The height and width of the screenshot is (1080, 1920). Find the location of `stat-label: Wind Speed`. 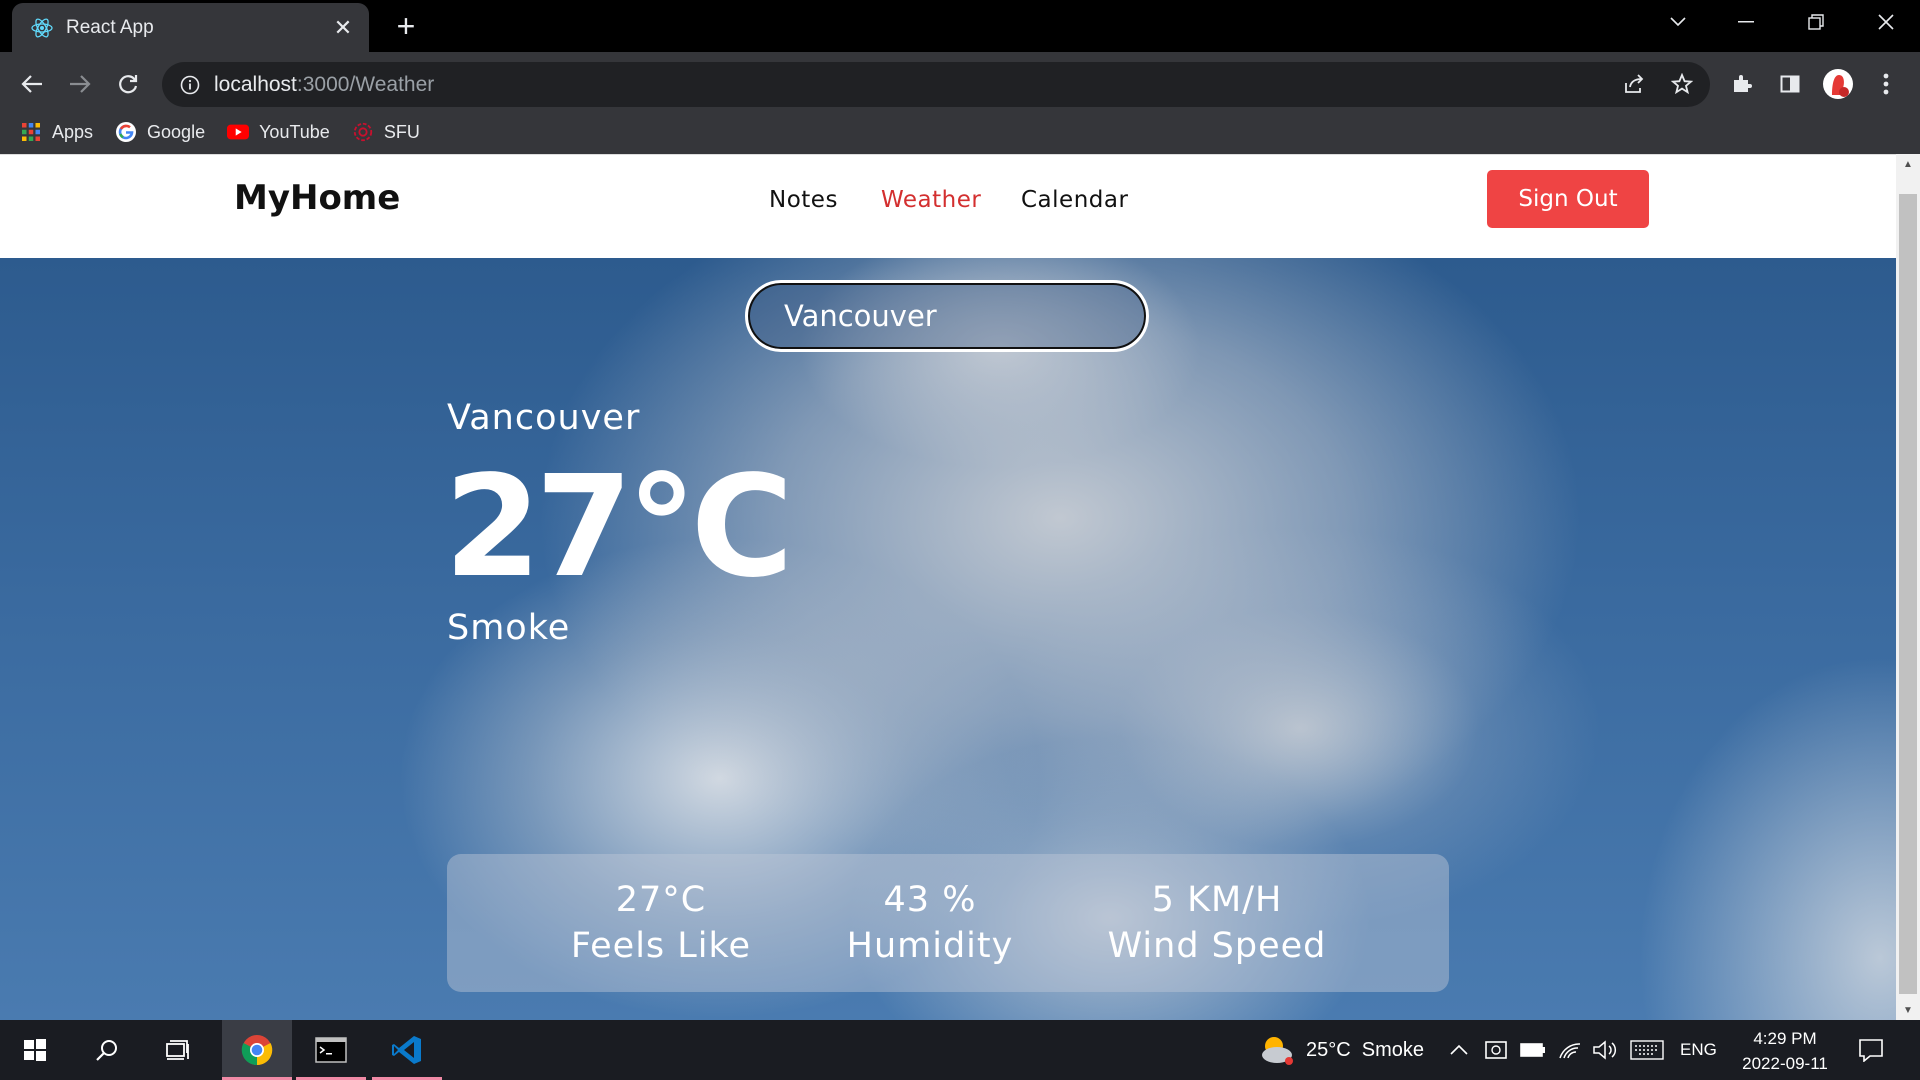

stat-label: Wind Speed is located at coordinates (1217, 946).